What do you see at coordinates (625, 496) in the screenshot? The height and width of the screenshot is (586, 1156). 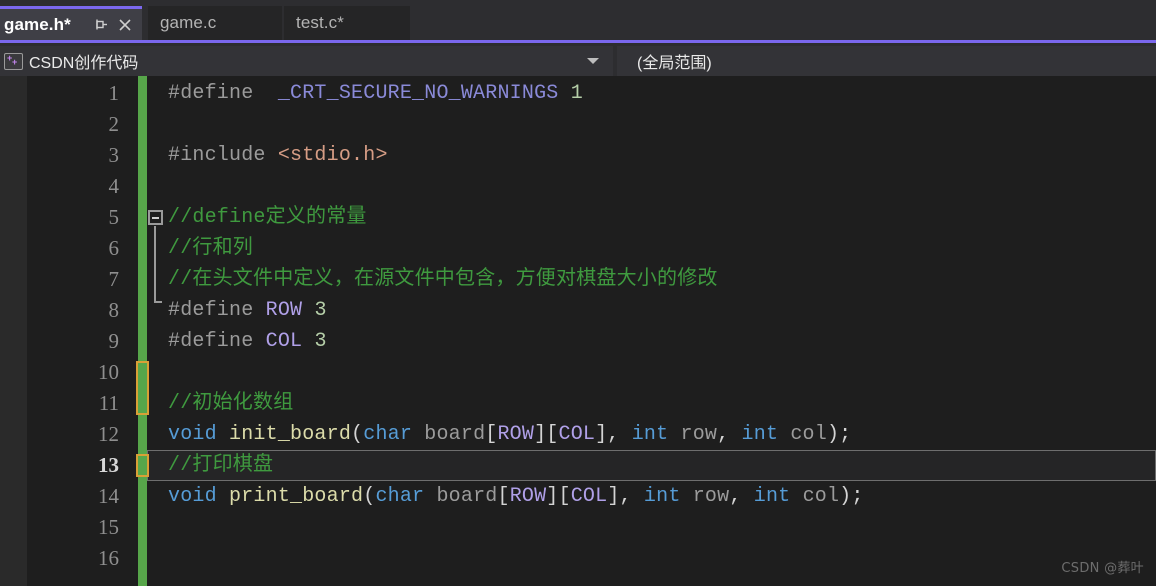 I see `code-token: ],` at bounding box center [625, 496].